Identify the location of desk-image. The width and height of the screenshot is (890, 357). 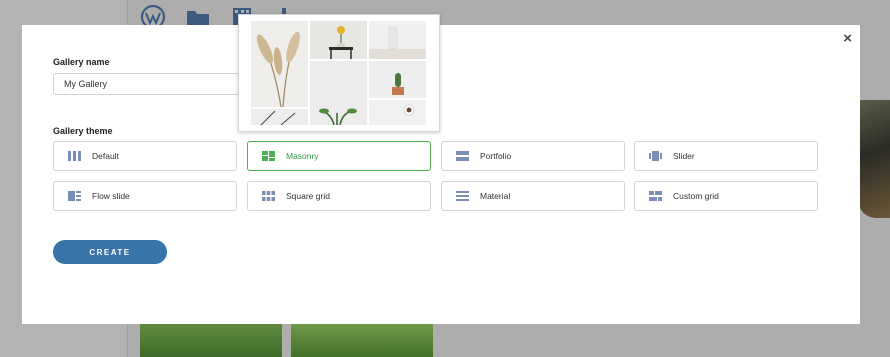
(279, 117).